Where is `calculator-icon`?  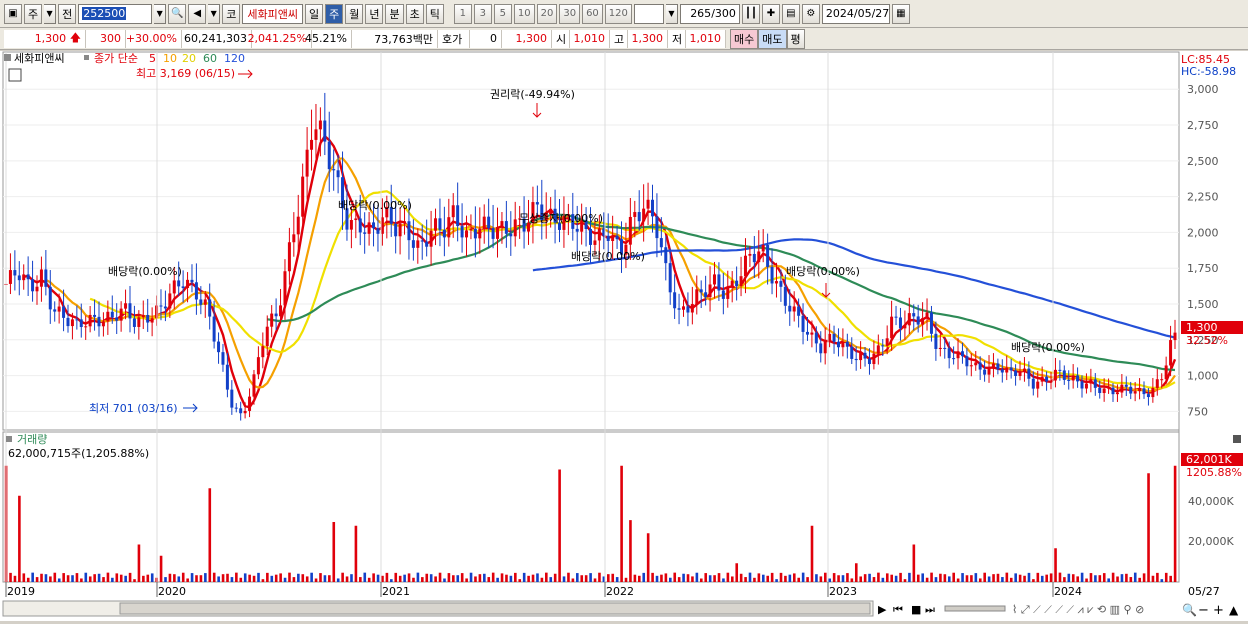 calculator-icon is located at coordinates (15, 75).